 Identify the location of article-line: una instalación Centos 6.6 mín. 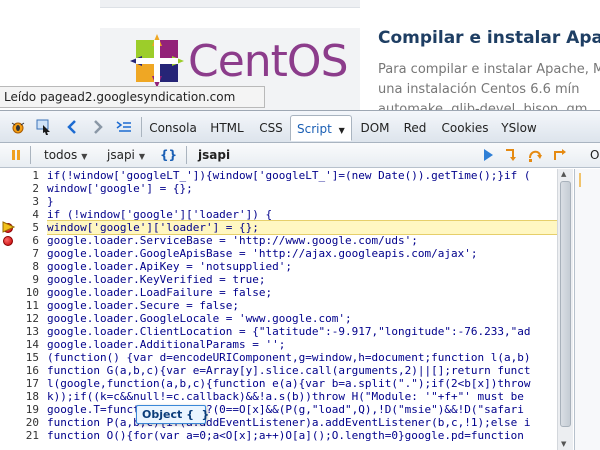
(479, 89).